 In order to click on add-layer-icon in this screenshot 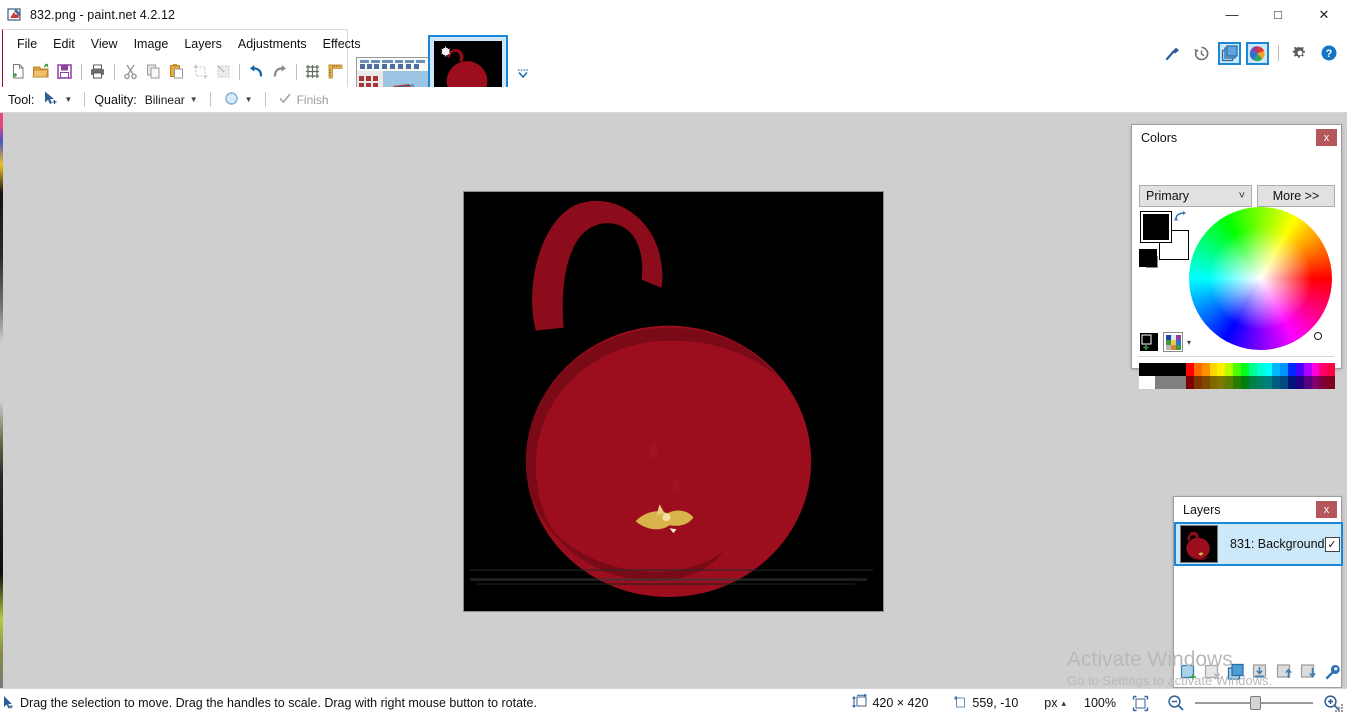, I will do `click(1189, 672)`.